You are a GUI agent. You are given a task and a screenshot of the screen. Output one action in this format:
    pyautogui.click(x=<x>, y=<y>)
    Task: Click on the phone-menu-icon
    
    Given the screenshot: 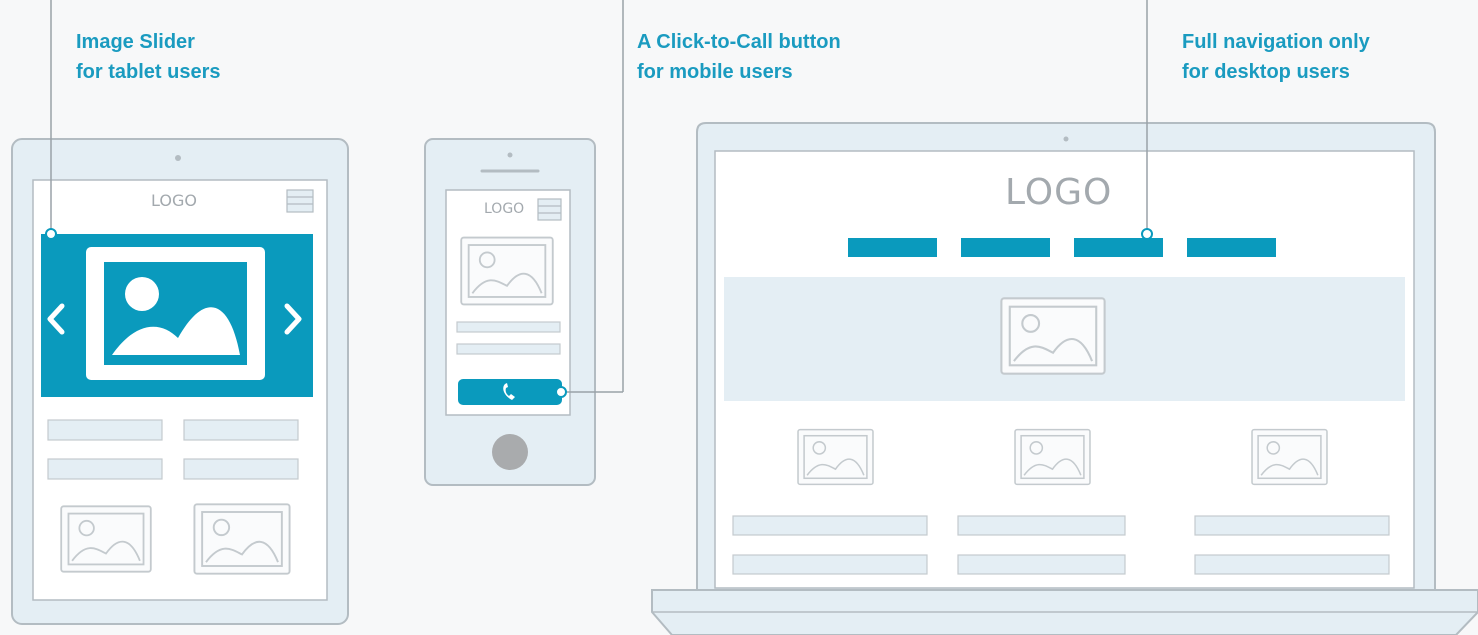 What is the action you would take?
    pyautogui.click(x=549, y=209)
    